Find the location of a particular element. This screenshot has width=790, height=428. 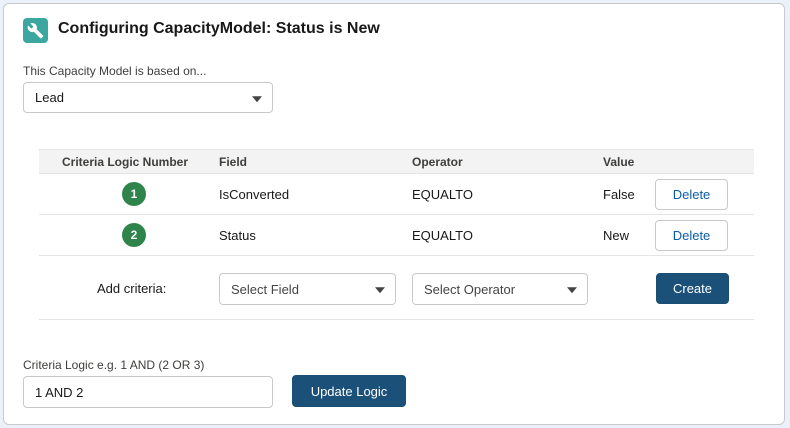

select-operator-dropdown: Select Operator is located at coordinates (500, 289).